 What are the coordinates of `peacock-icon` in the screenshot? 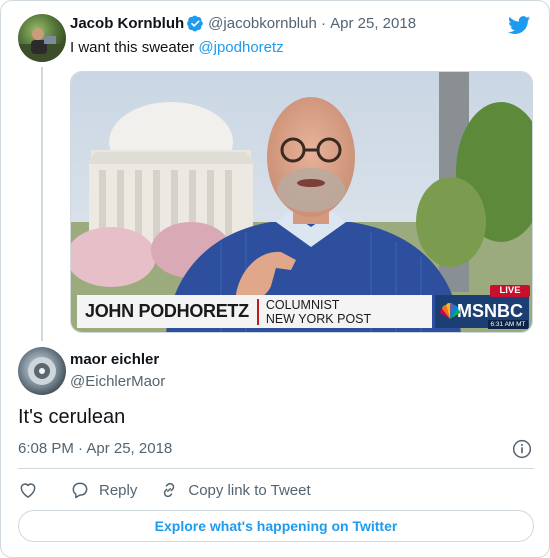 It's located at (450, 311).